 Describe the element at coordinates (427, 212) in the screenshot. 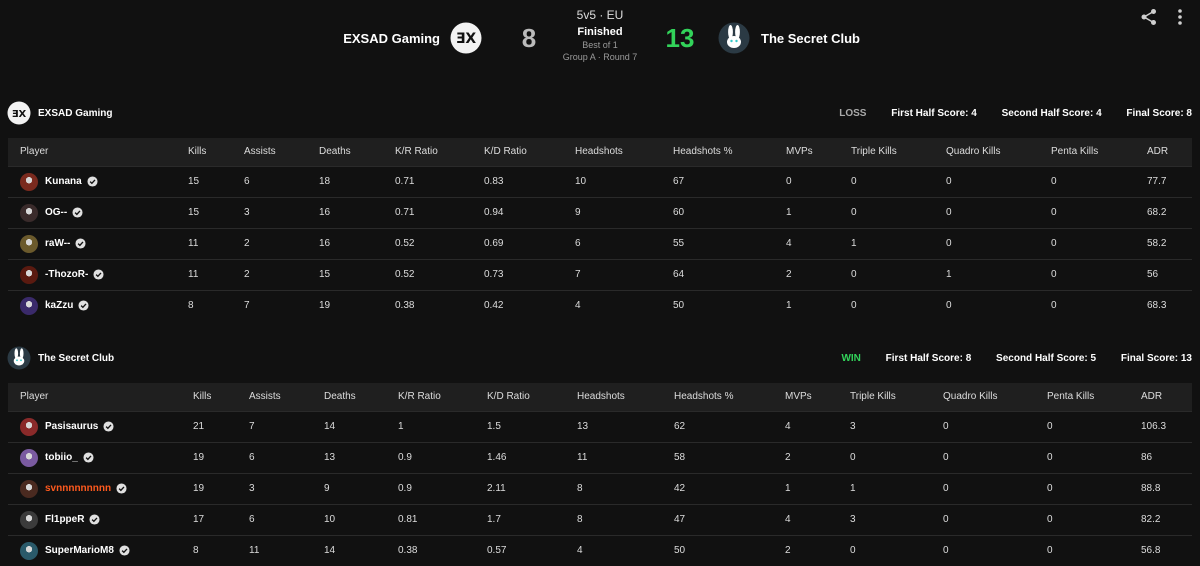

I see `stat-cell: 0.71` at that location.